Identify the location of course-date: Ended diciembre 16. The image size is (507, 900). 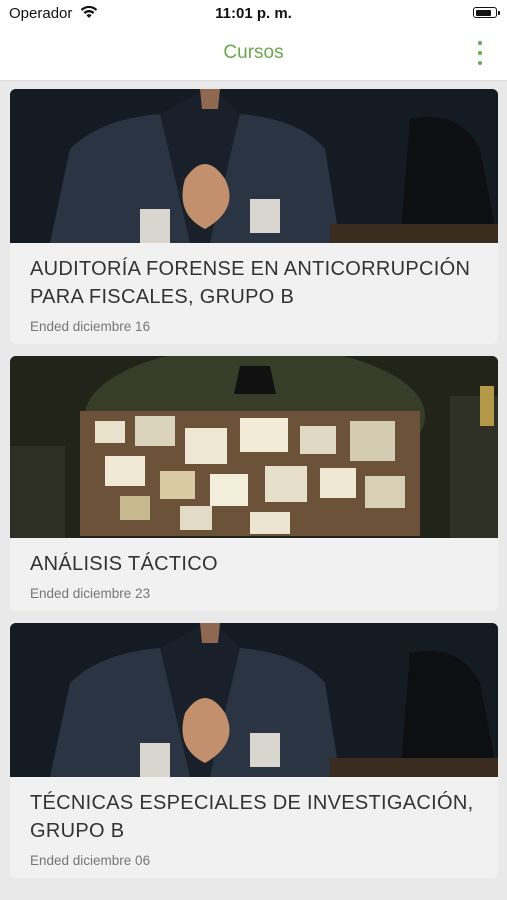
(90, 326).